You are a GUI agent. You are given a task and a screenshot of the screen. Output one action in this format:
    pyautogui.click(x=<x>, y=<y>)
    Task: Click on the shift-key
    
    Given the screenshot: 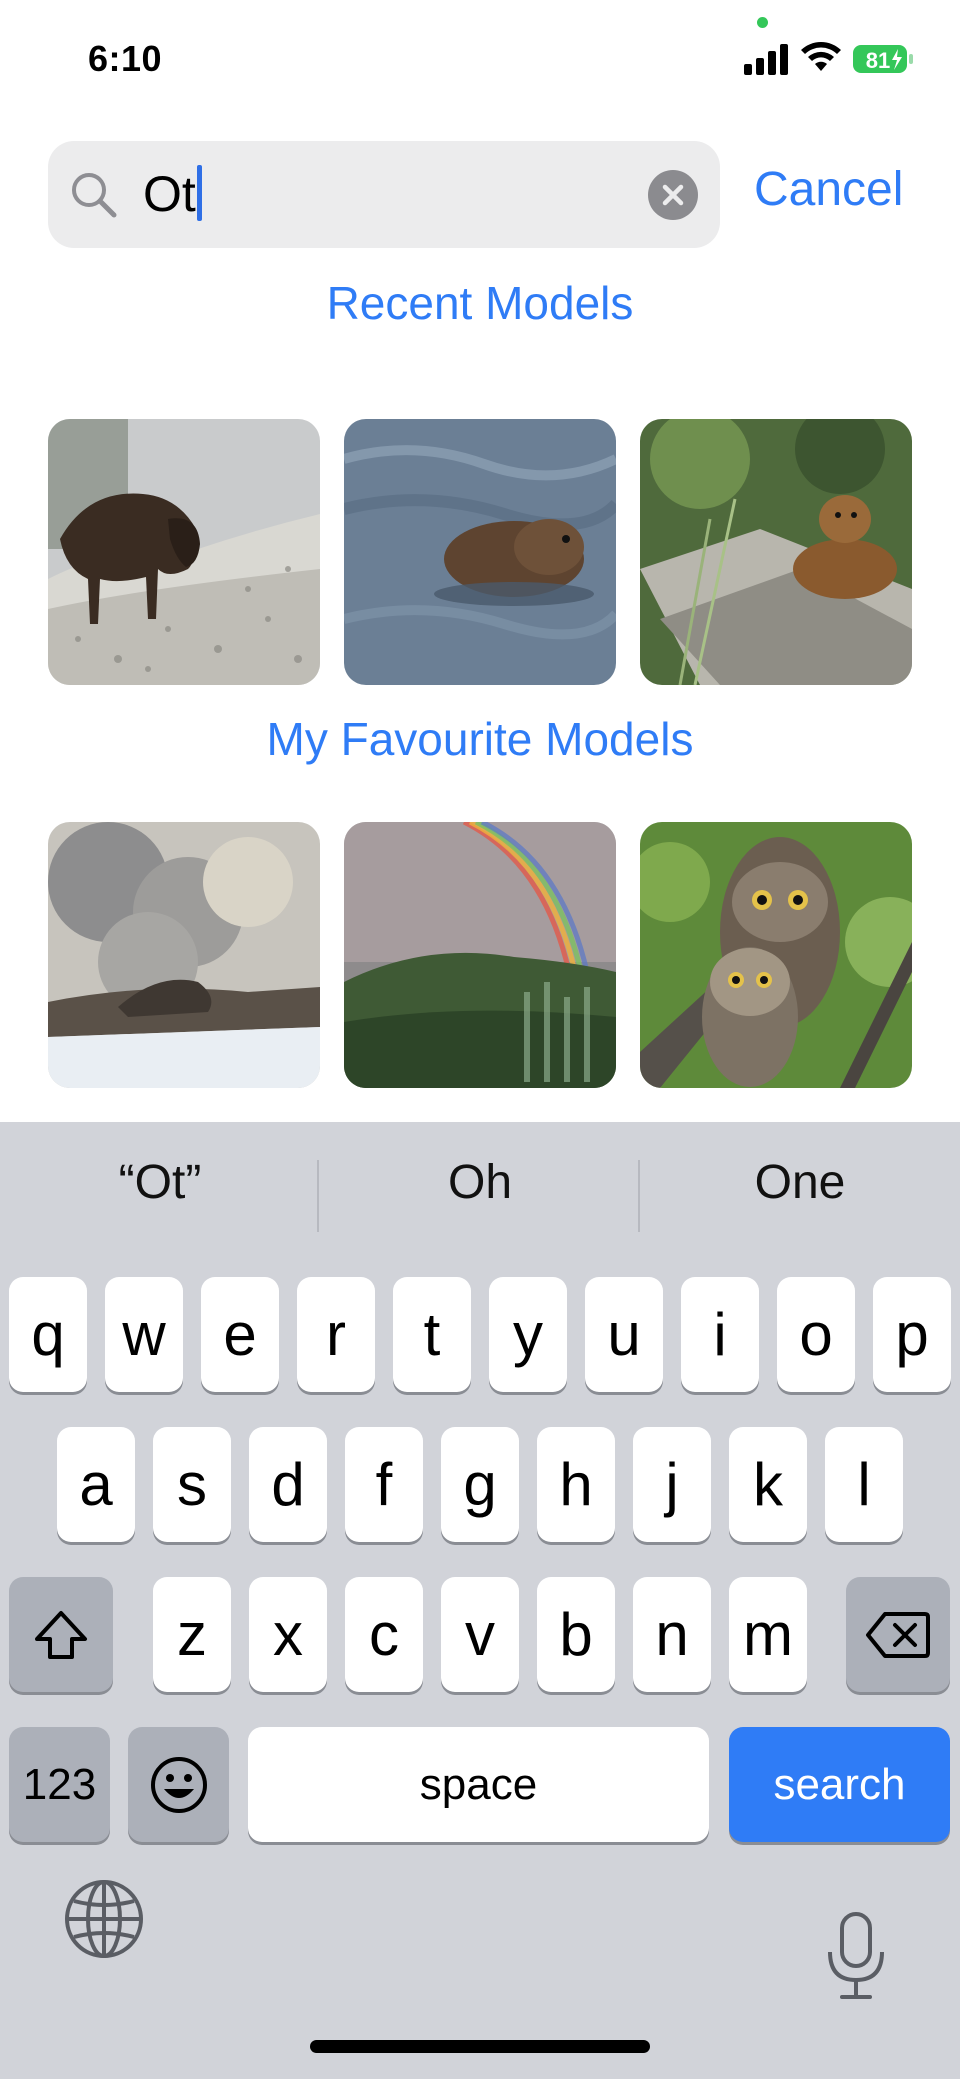 What is the action you would take?
    pyautogui.click(x=61, y=1634)
    